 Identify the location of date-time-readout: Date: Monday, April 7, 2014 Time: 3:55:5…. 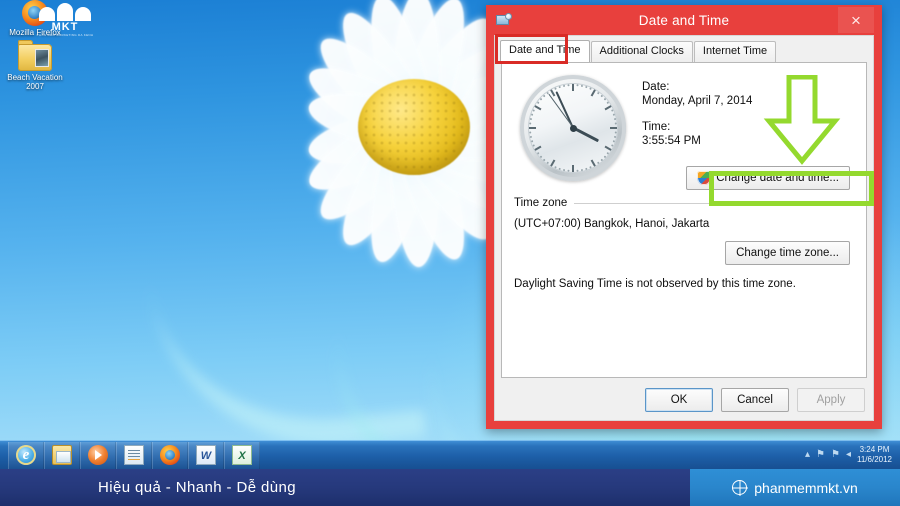
(697, 121).